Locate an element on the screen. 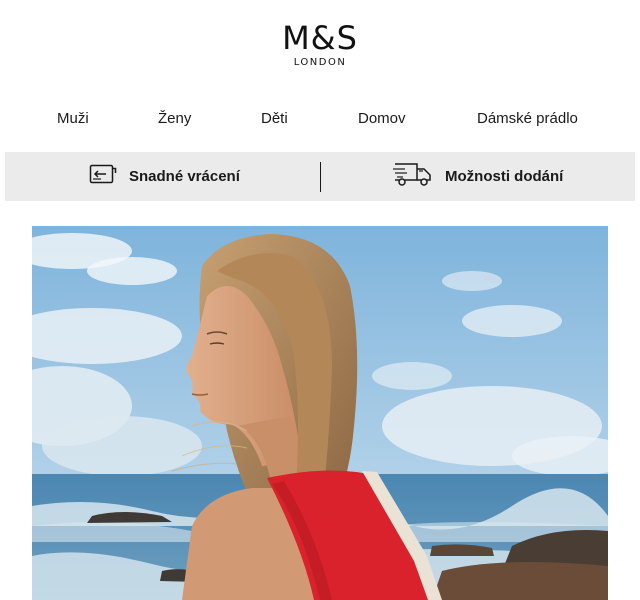 The image size is (640, 600). easy-returns-link: Snadné vrácení is located at coordinates (164, 176).